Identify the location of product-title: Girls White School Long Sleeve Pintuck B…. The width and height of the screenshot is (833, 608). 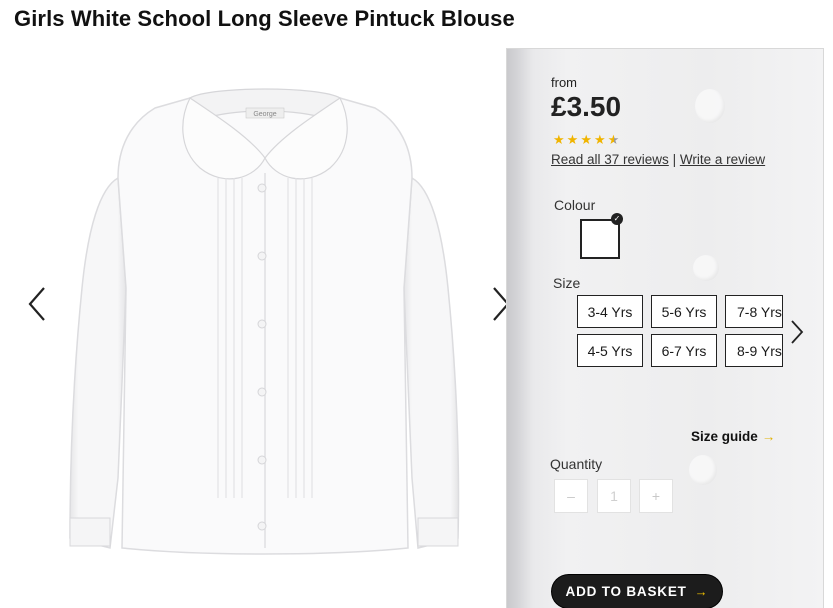
(264, 18).